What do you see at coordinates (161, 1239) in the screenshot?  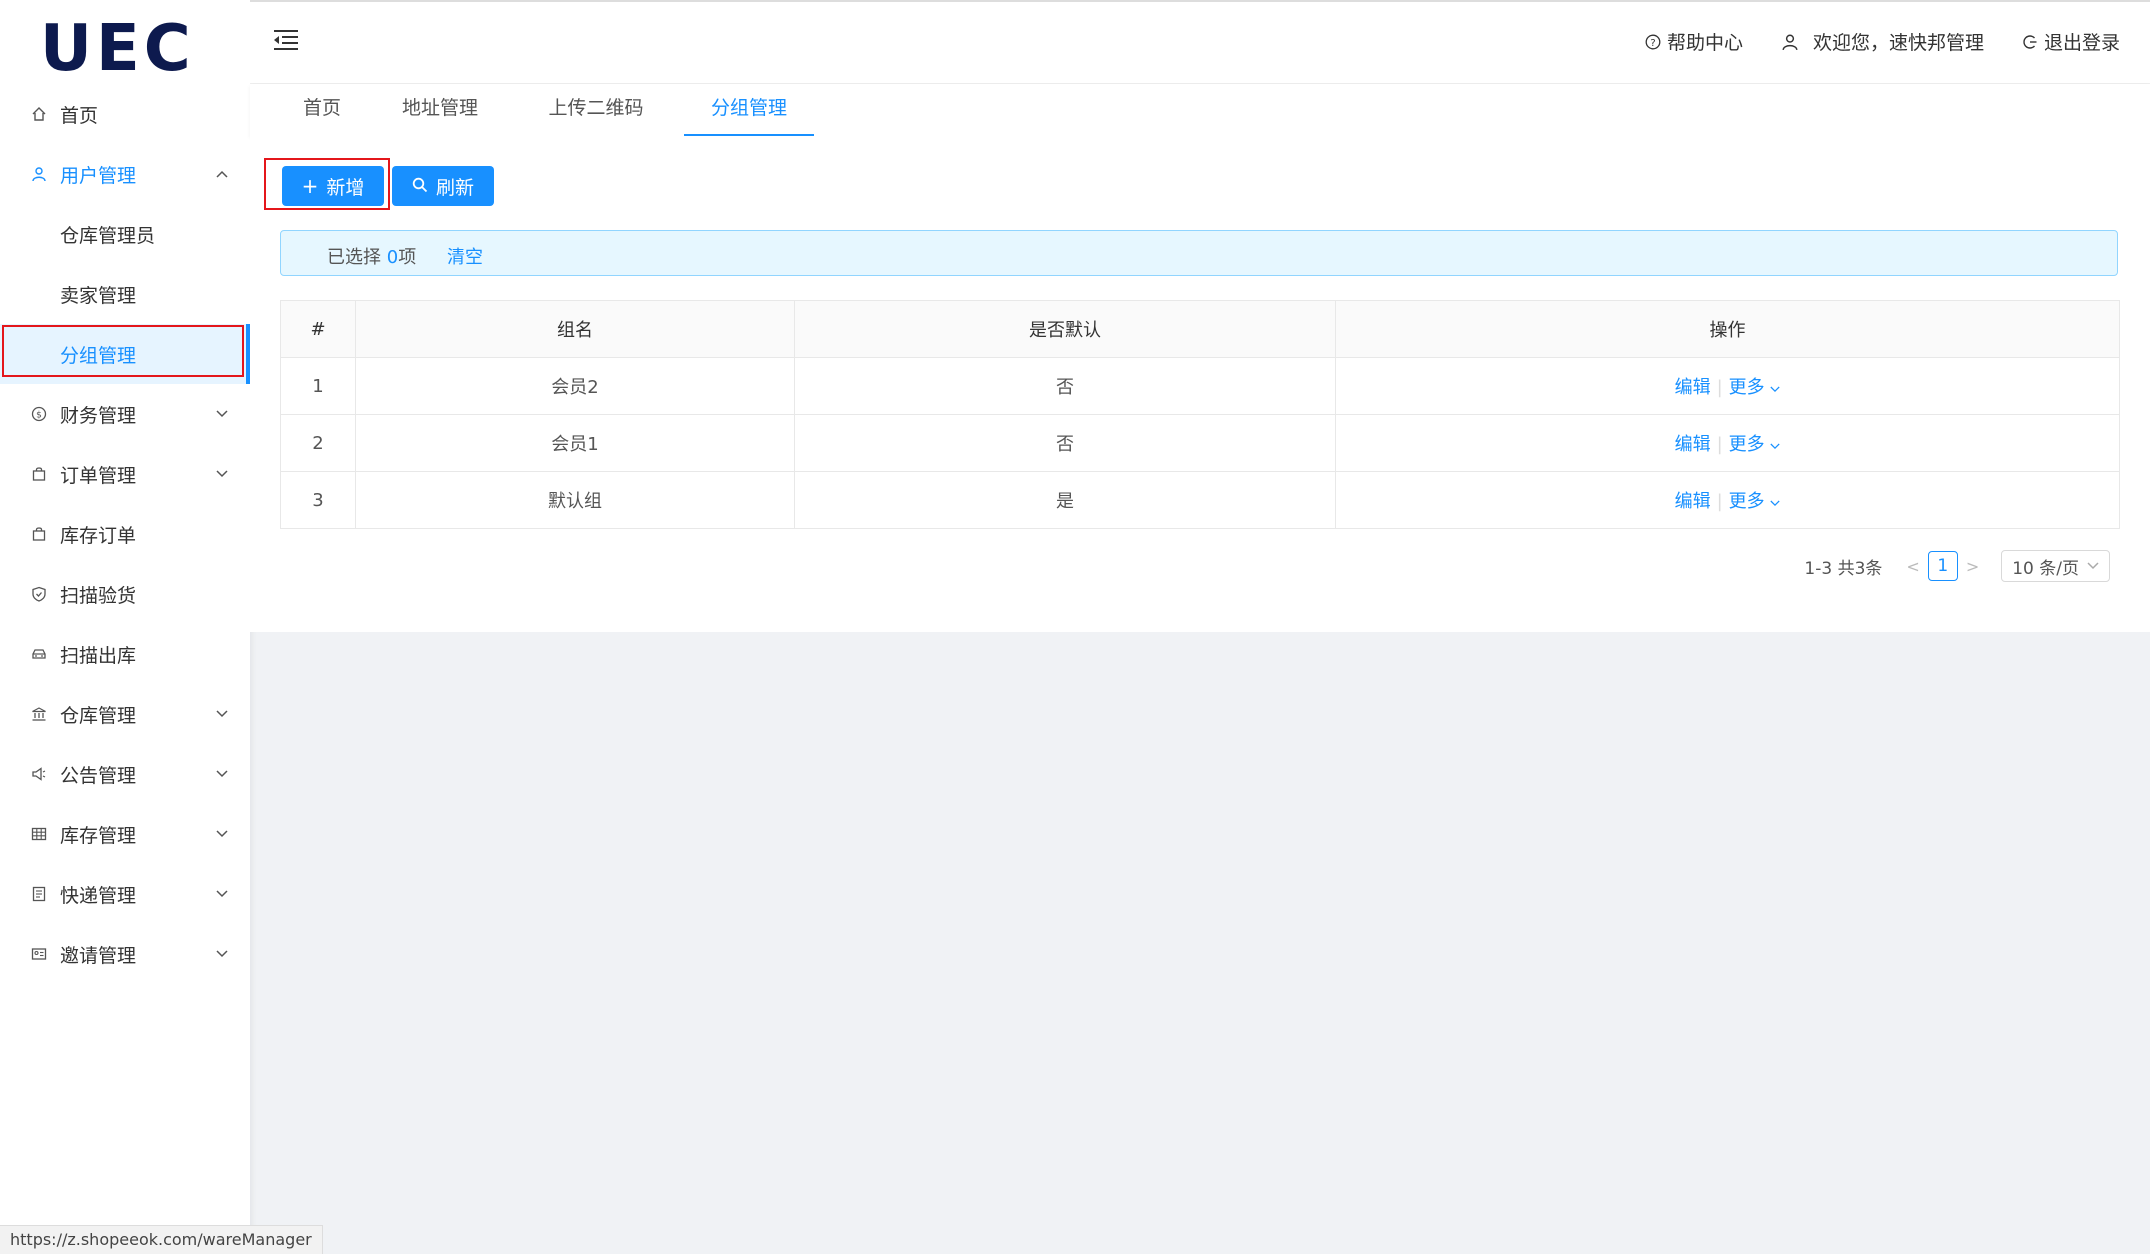 I see `browser-status-url: https://z.shopeeok.com/wareManager` at bounding box center [161, 1239].